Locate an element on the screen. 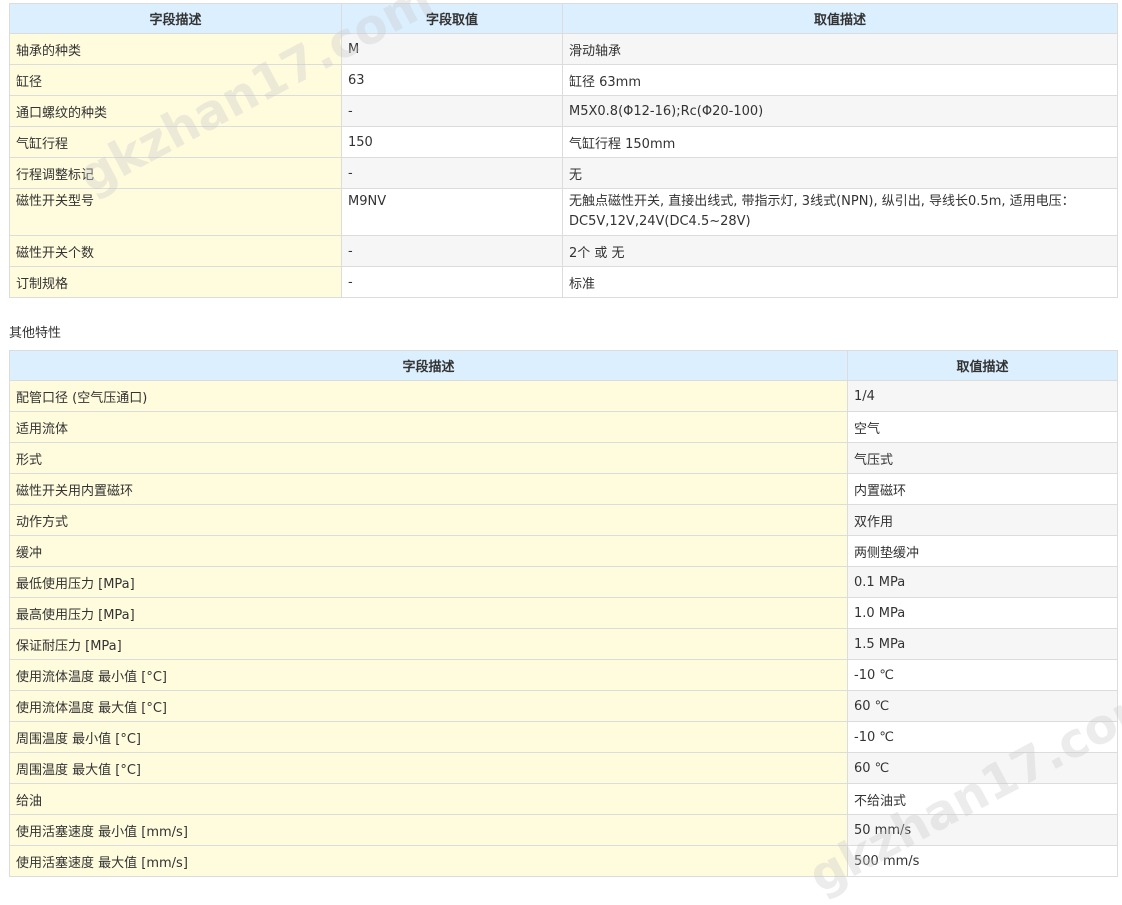  value-desc-cell: 2个 或 无 is located at coordinates (840, 251).